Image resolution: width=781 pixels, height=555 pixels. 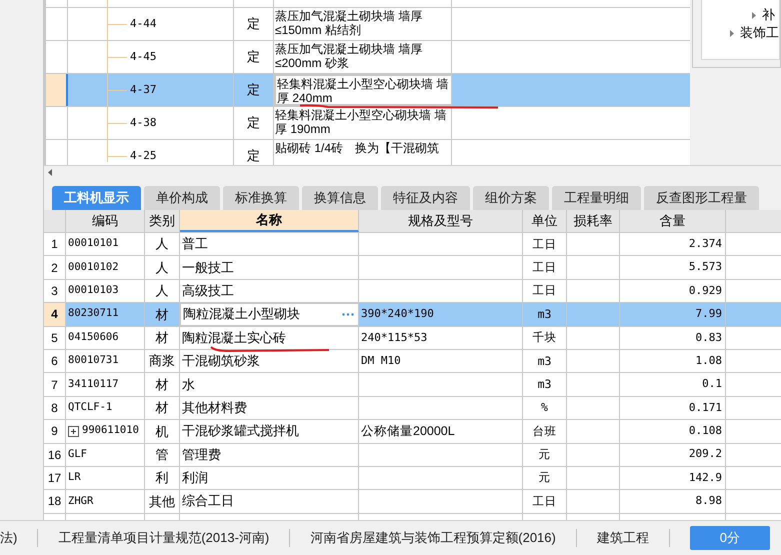 I want to click on material-category: 机, so click(x=162, y=431).